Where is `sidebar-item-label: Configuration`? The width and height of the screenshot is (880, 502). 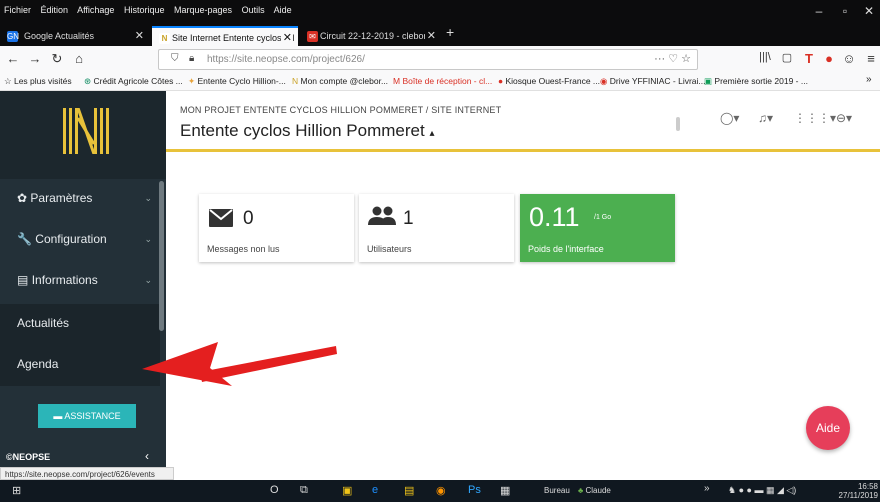
sidebar-item-label: Configuration is located at coordinates (71, 239).